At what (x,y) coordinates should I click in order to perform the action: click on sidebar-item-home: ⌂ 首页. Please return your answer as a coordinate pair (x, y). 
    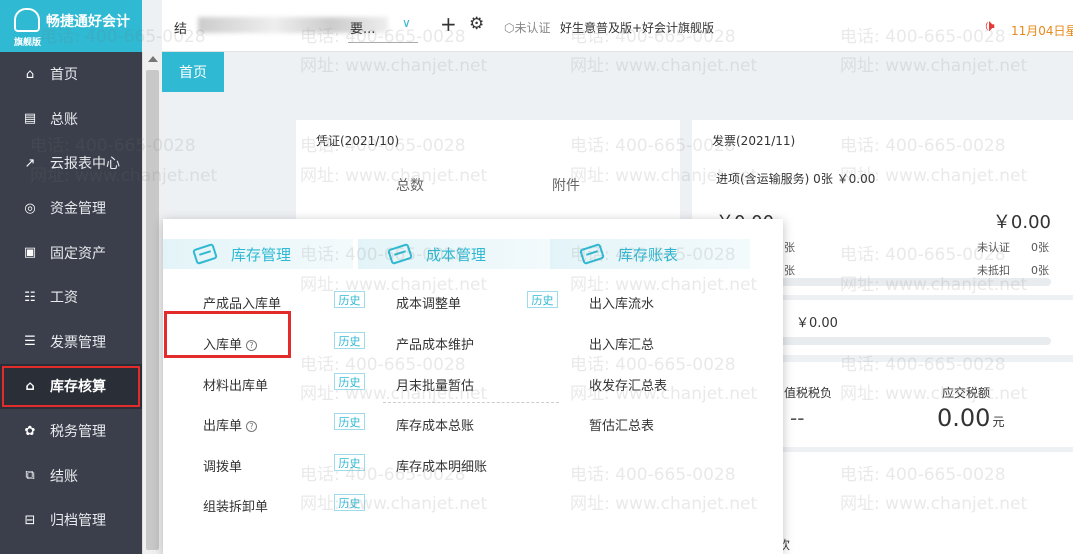
    Looking at the image, I should click on (71, 74).